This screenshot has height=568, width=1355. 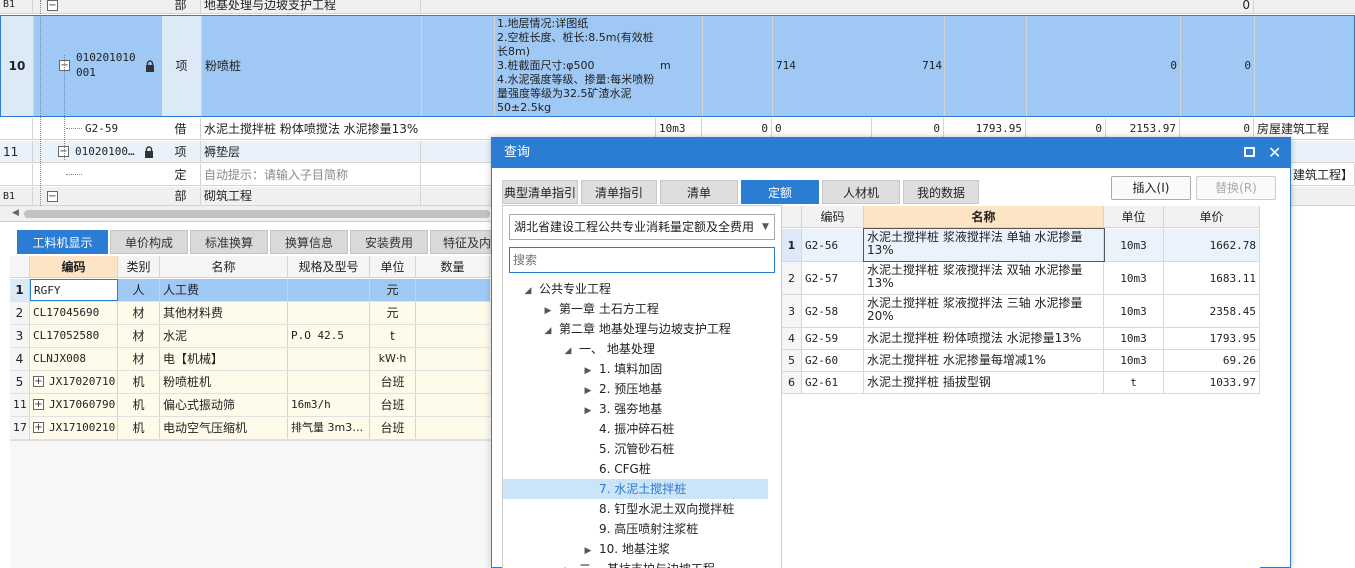 What do you see at coordinates (833, 311) in the screenshot?
I see `row-code: G2-58` at bounding box center [833, 311].